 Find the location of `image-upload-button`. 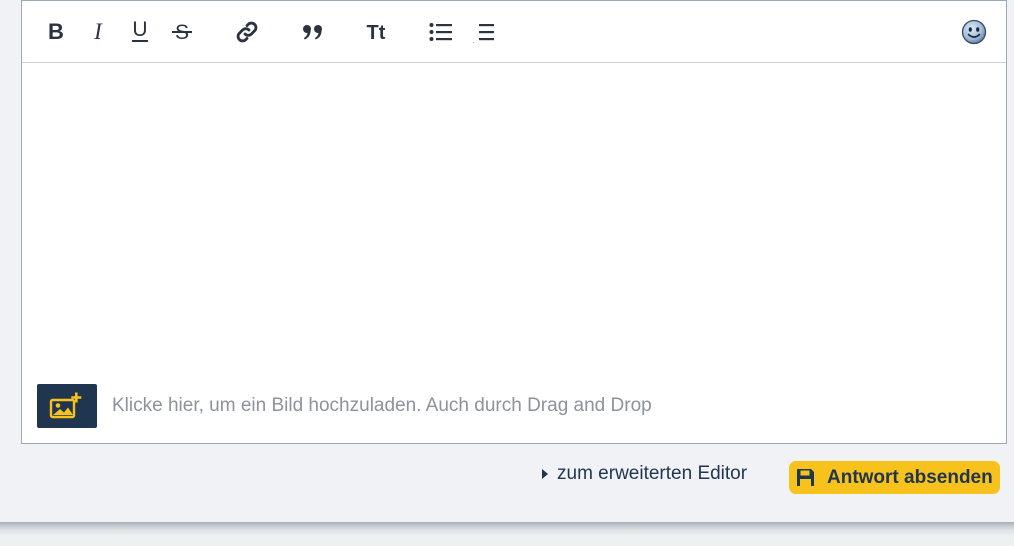

image-upload-button is located at coordinates (67, 406).